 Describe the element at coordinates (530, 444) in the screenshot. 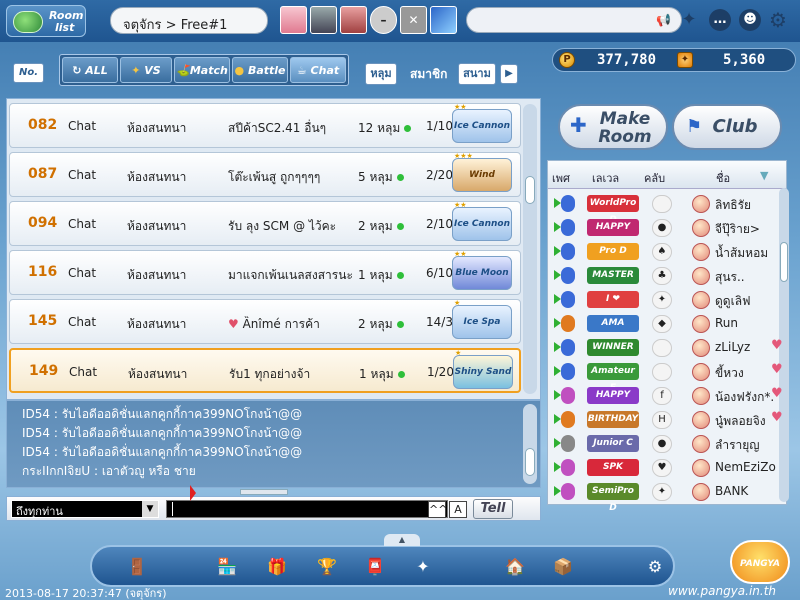

I see `chat-scrollbar` at that location.